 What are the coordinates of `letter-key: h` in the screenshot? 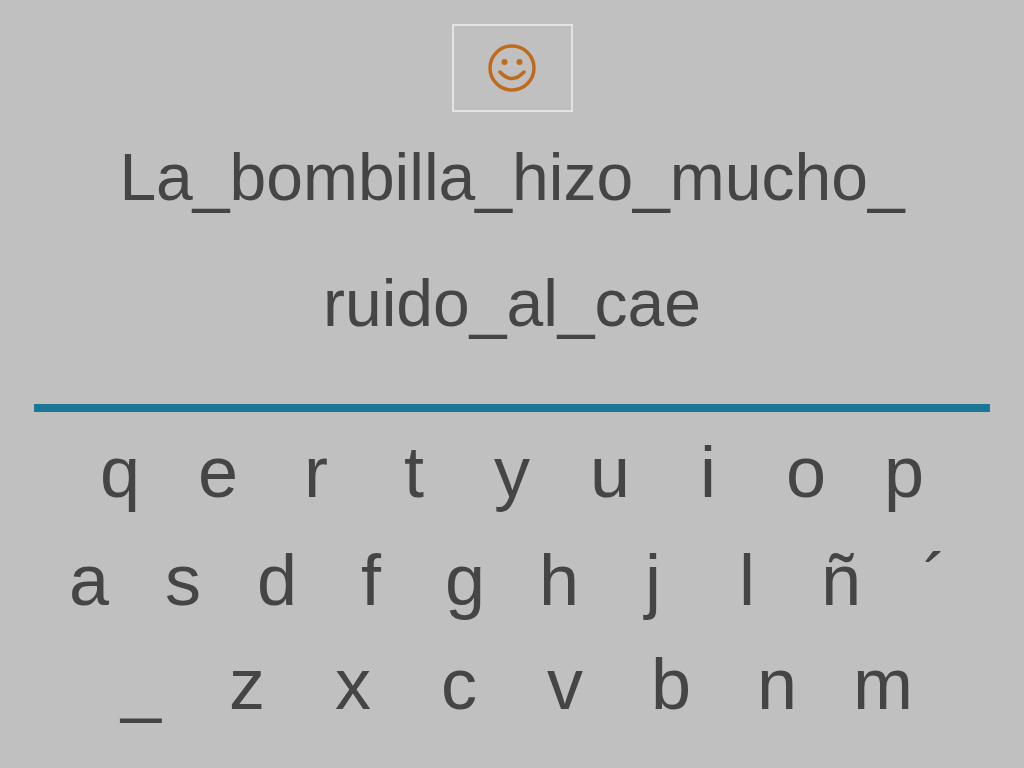 It's located at (558, 580).